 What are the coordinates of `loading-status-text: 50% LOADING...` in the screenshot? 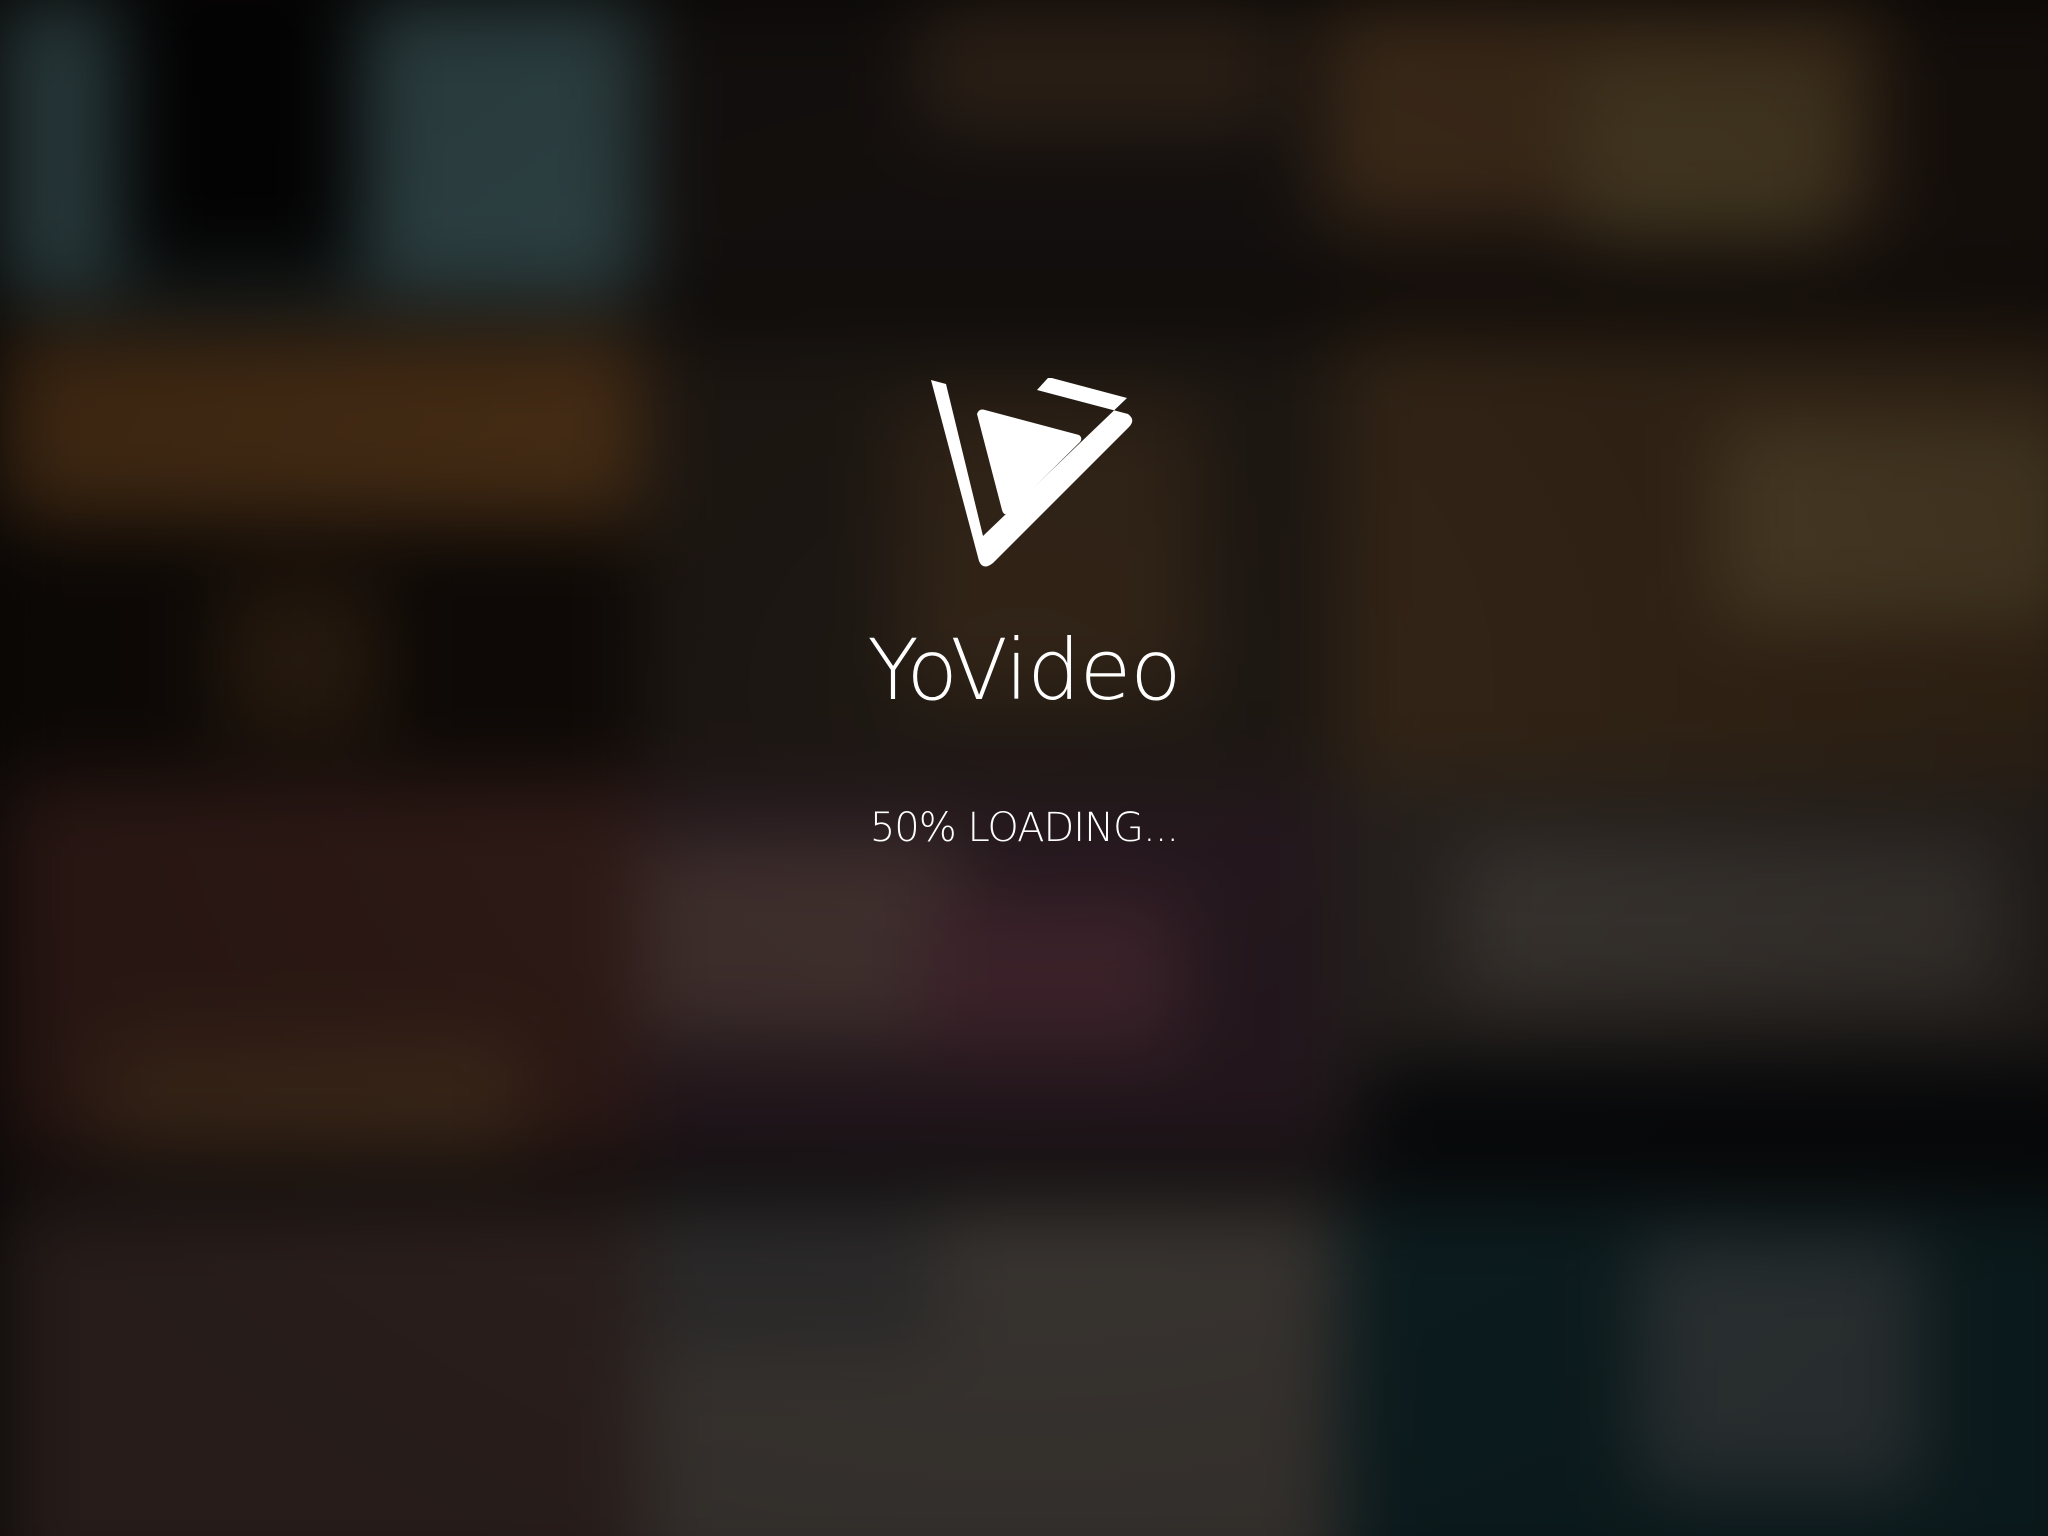 It's located at (1024, 828).